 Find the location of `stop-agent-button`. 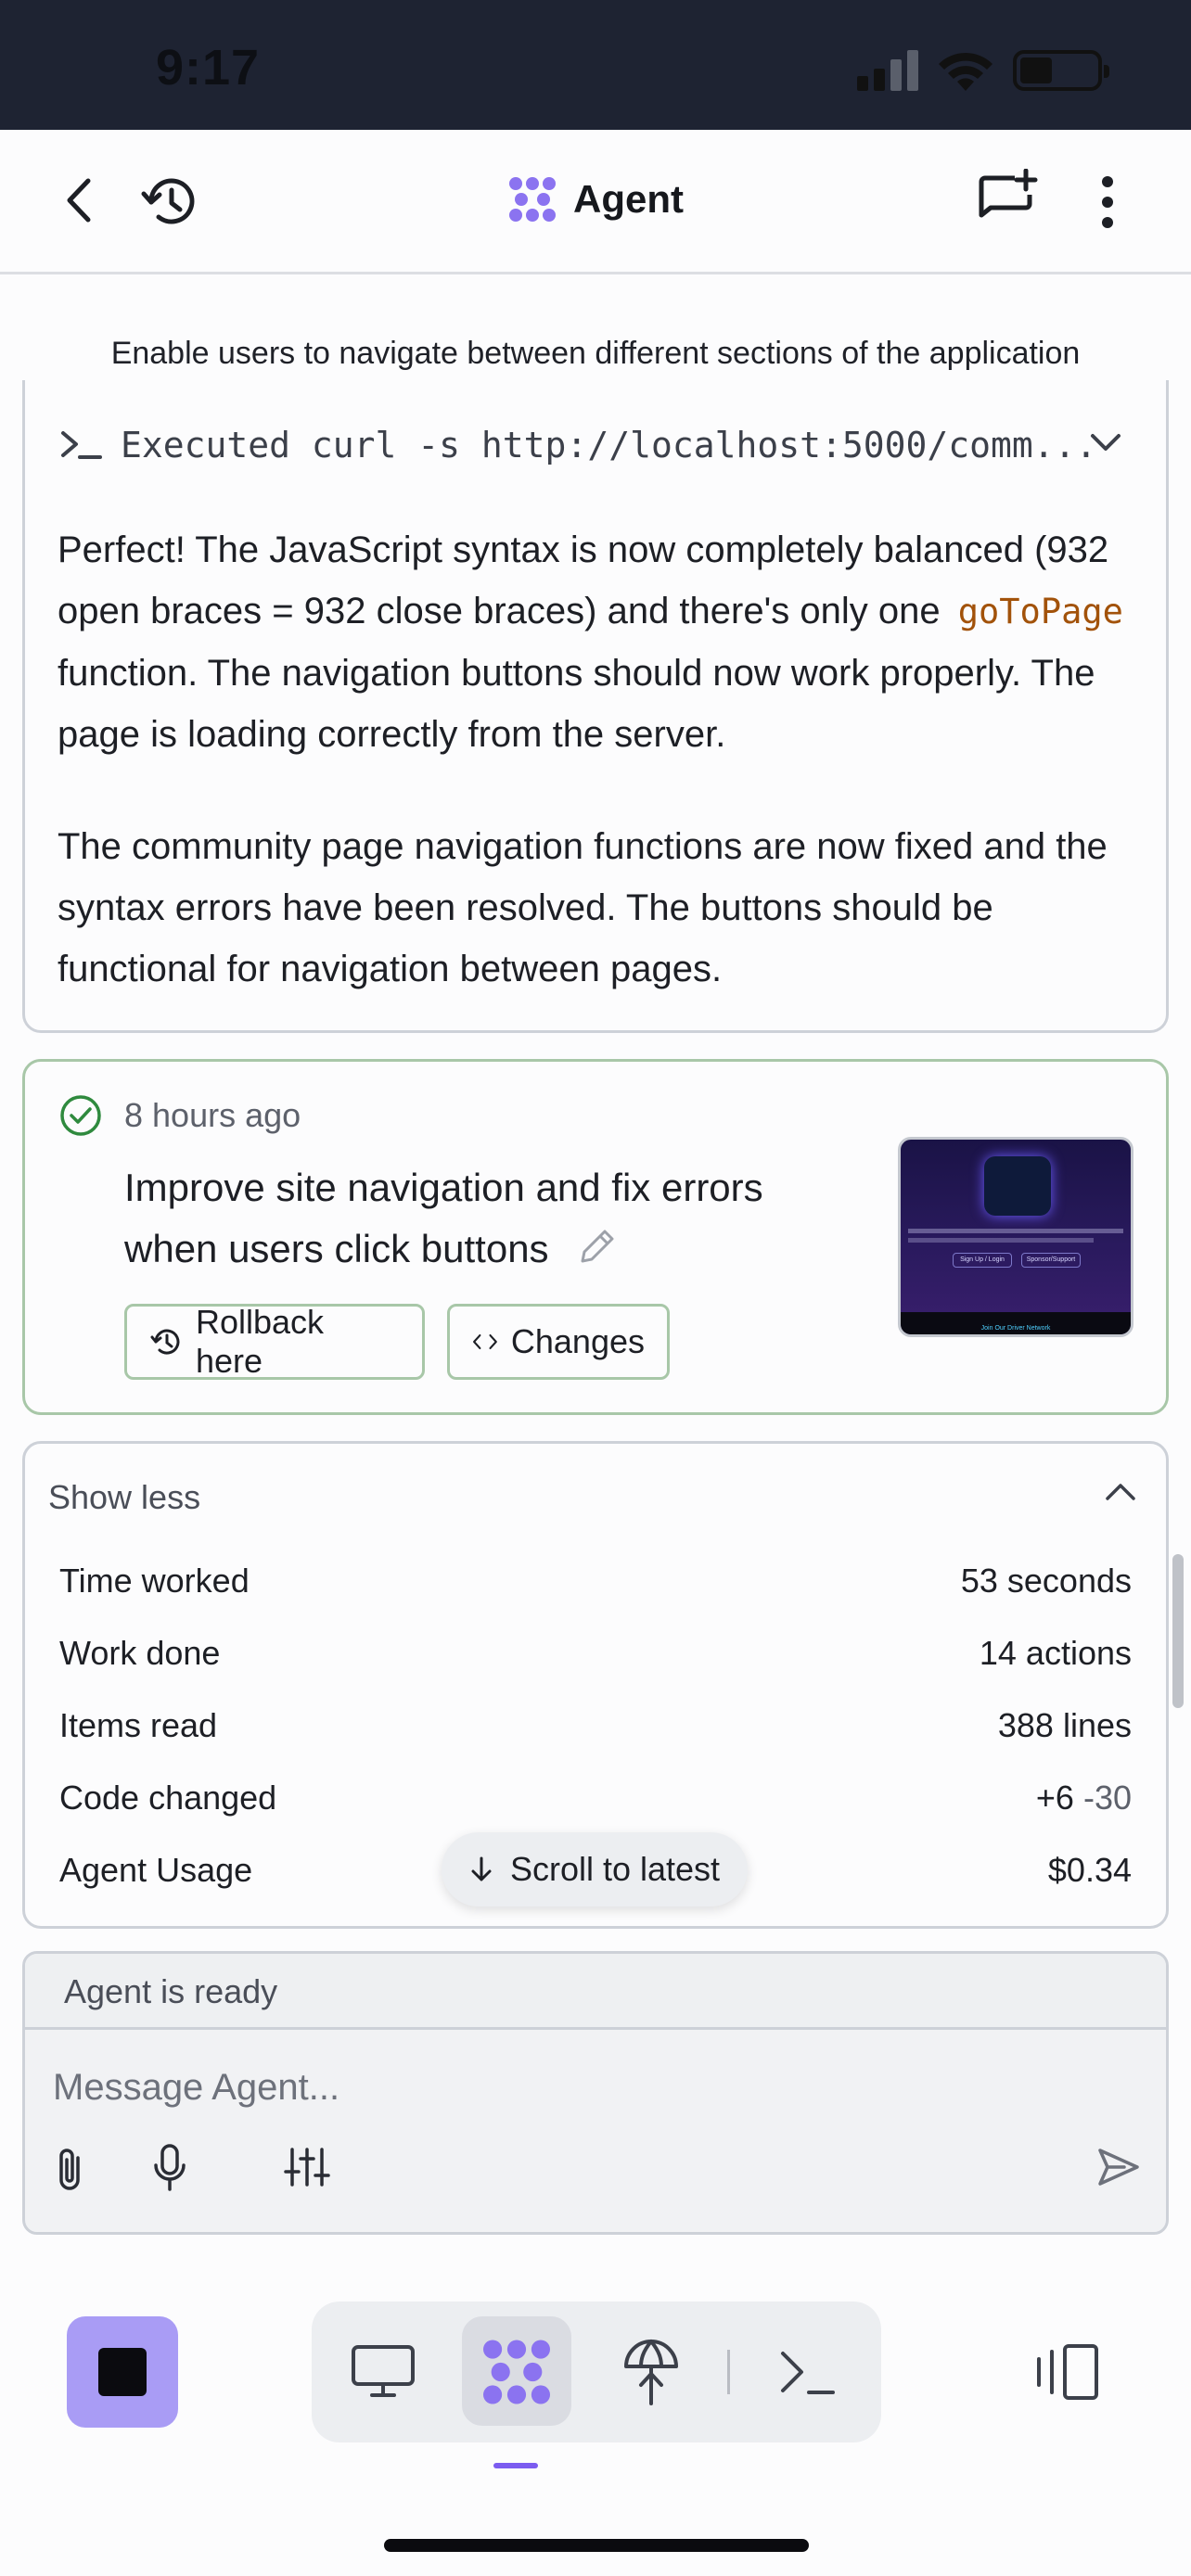

stop-agent-button is located at coordinates (122, 2372).